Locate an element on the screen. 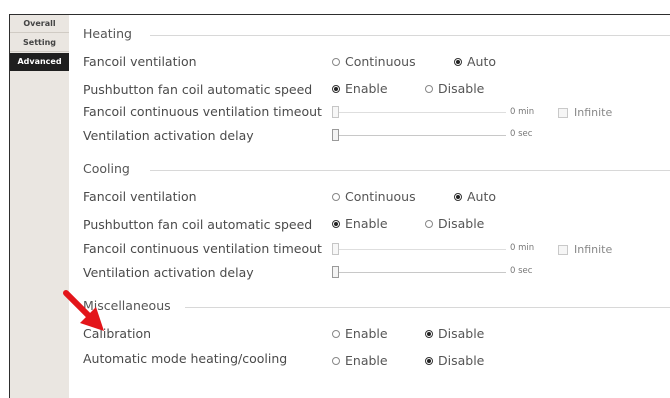  cooling-activation-delay-label: Ventilation activation delay is located at coordinates (168, 272).